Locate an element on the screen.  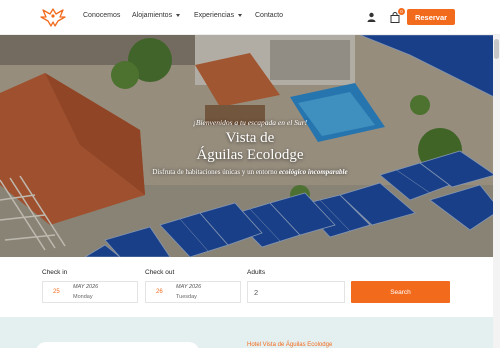
checkout-date-picker: 26 MAY 2026 Tuesday is located at coordinates (193, 292).